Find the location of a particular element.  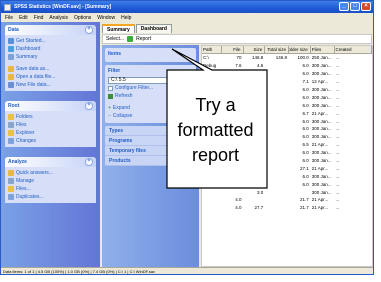

column-header: Created is located at coordinates (353, 49).